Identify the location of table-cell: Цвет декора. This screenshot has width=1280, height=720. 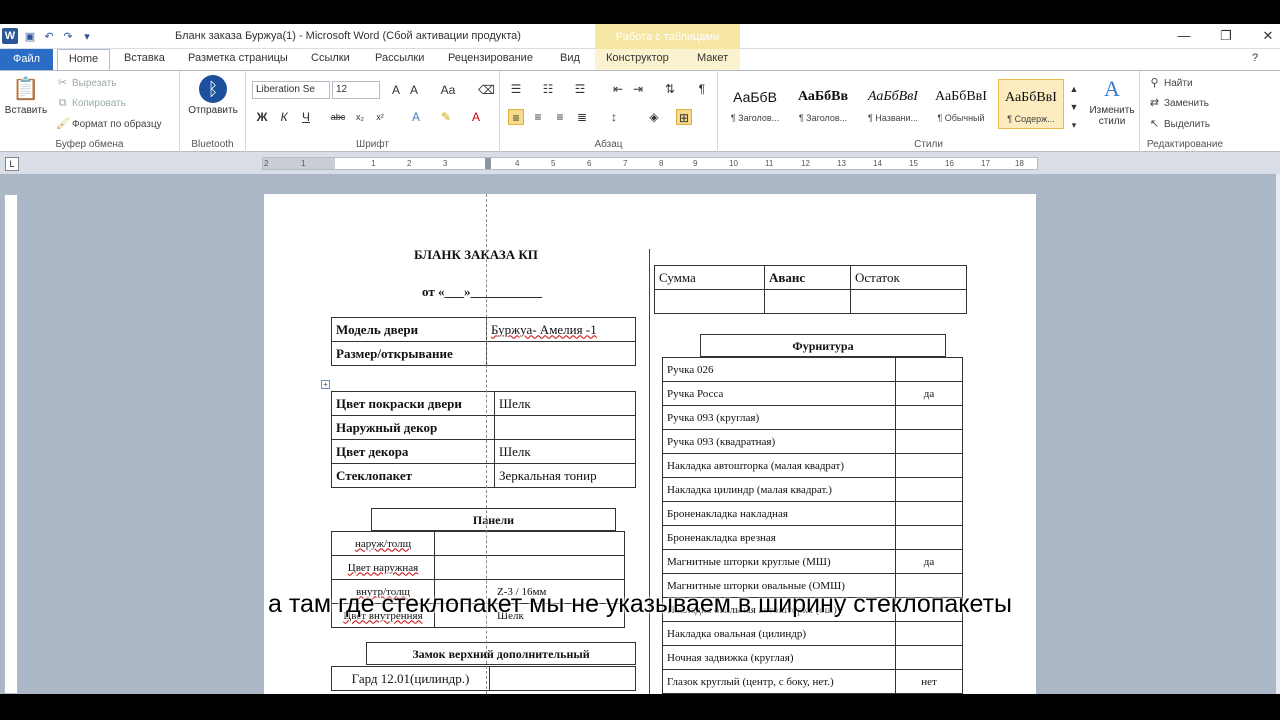
(413, 451).